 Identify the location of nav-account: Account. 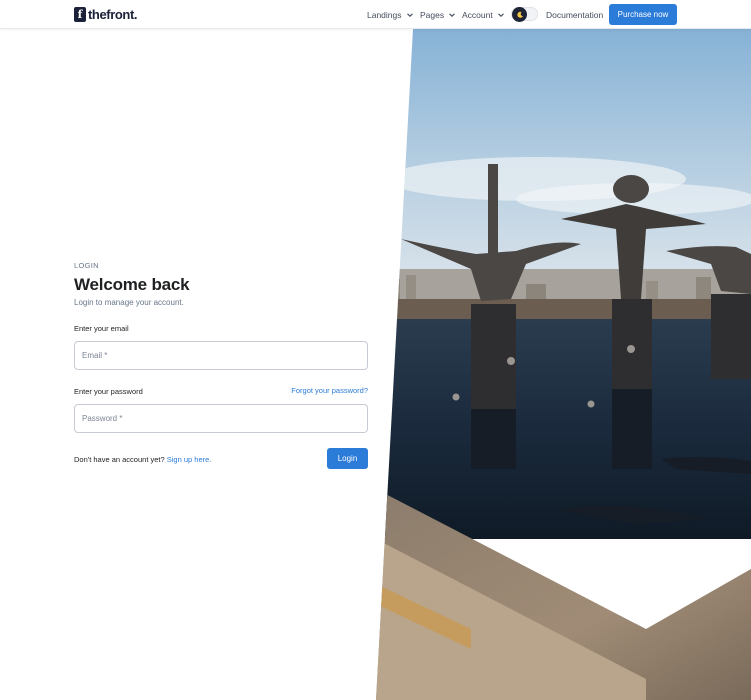
(483, 14).